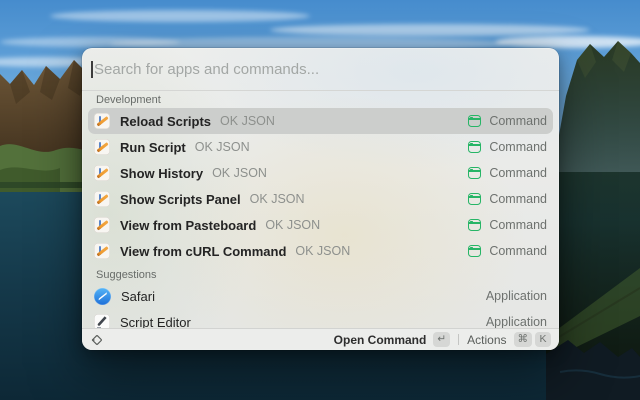 This screenshot has height=400, width=640. I want to click on list-item-show-scripts-panel: Show Scripts Panel OK JSON Command, so click(320, 199).